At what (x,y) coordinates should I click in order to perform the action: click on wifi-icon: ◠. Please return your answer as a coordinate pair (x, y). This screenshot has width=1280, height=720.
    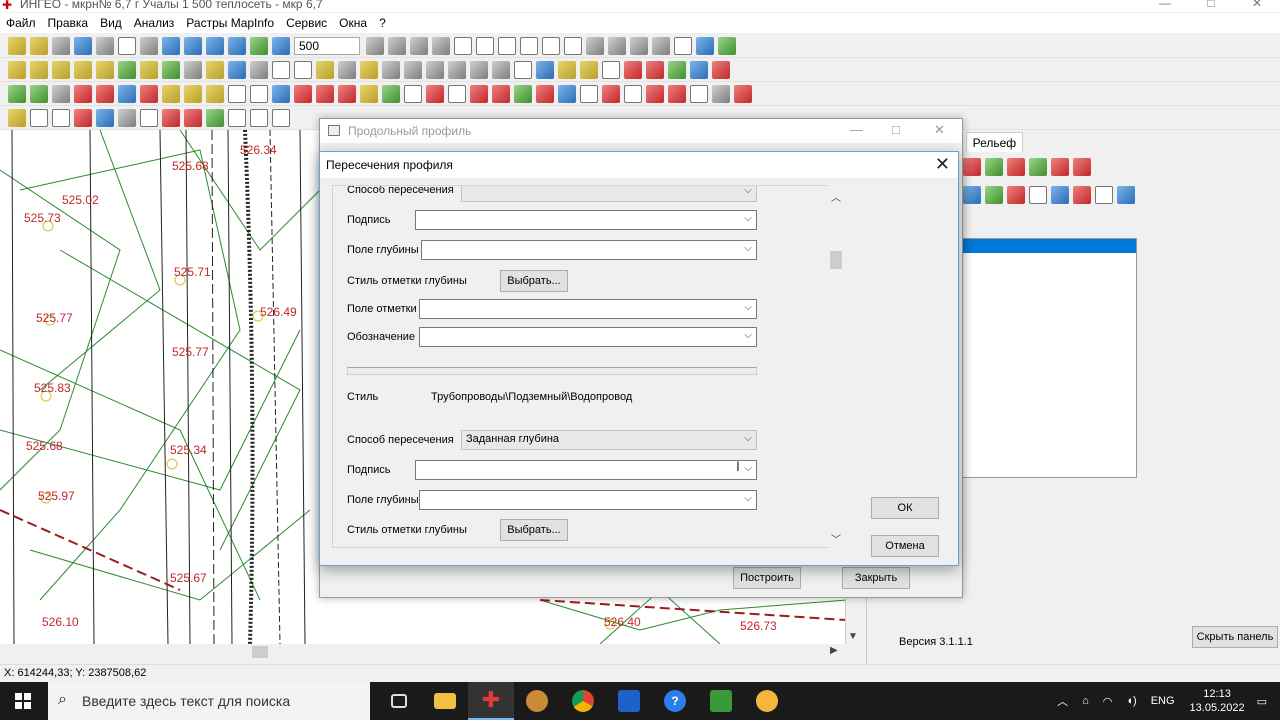
    Looking at the image, I should click on (1108, 701).